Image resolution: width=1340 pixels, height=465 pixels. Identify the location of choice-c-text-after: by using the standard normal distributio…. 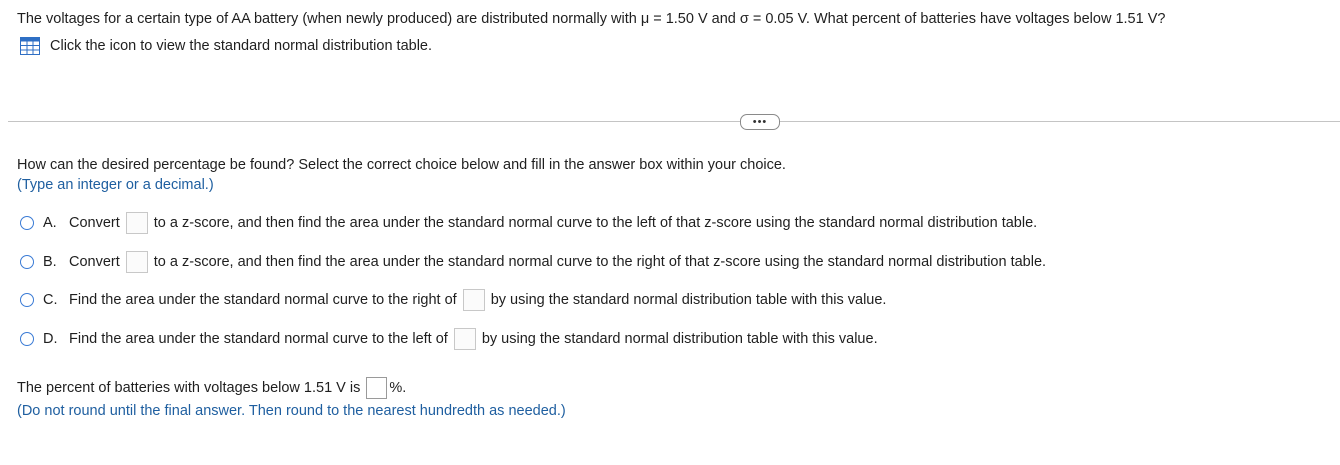
(688, 300).